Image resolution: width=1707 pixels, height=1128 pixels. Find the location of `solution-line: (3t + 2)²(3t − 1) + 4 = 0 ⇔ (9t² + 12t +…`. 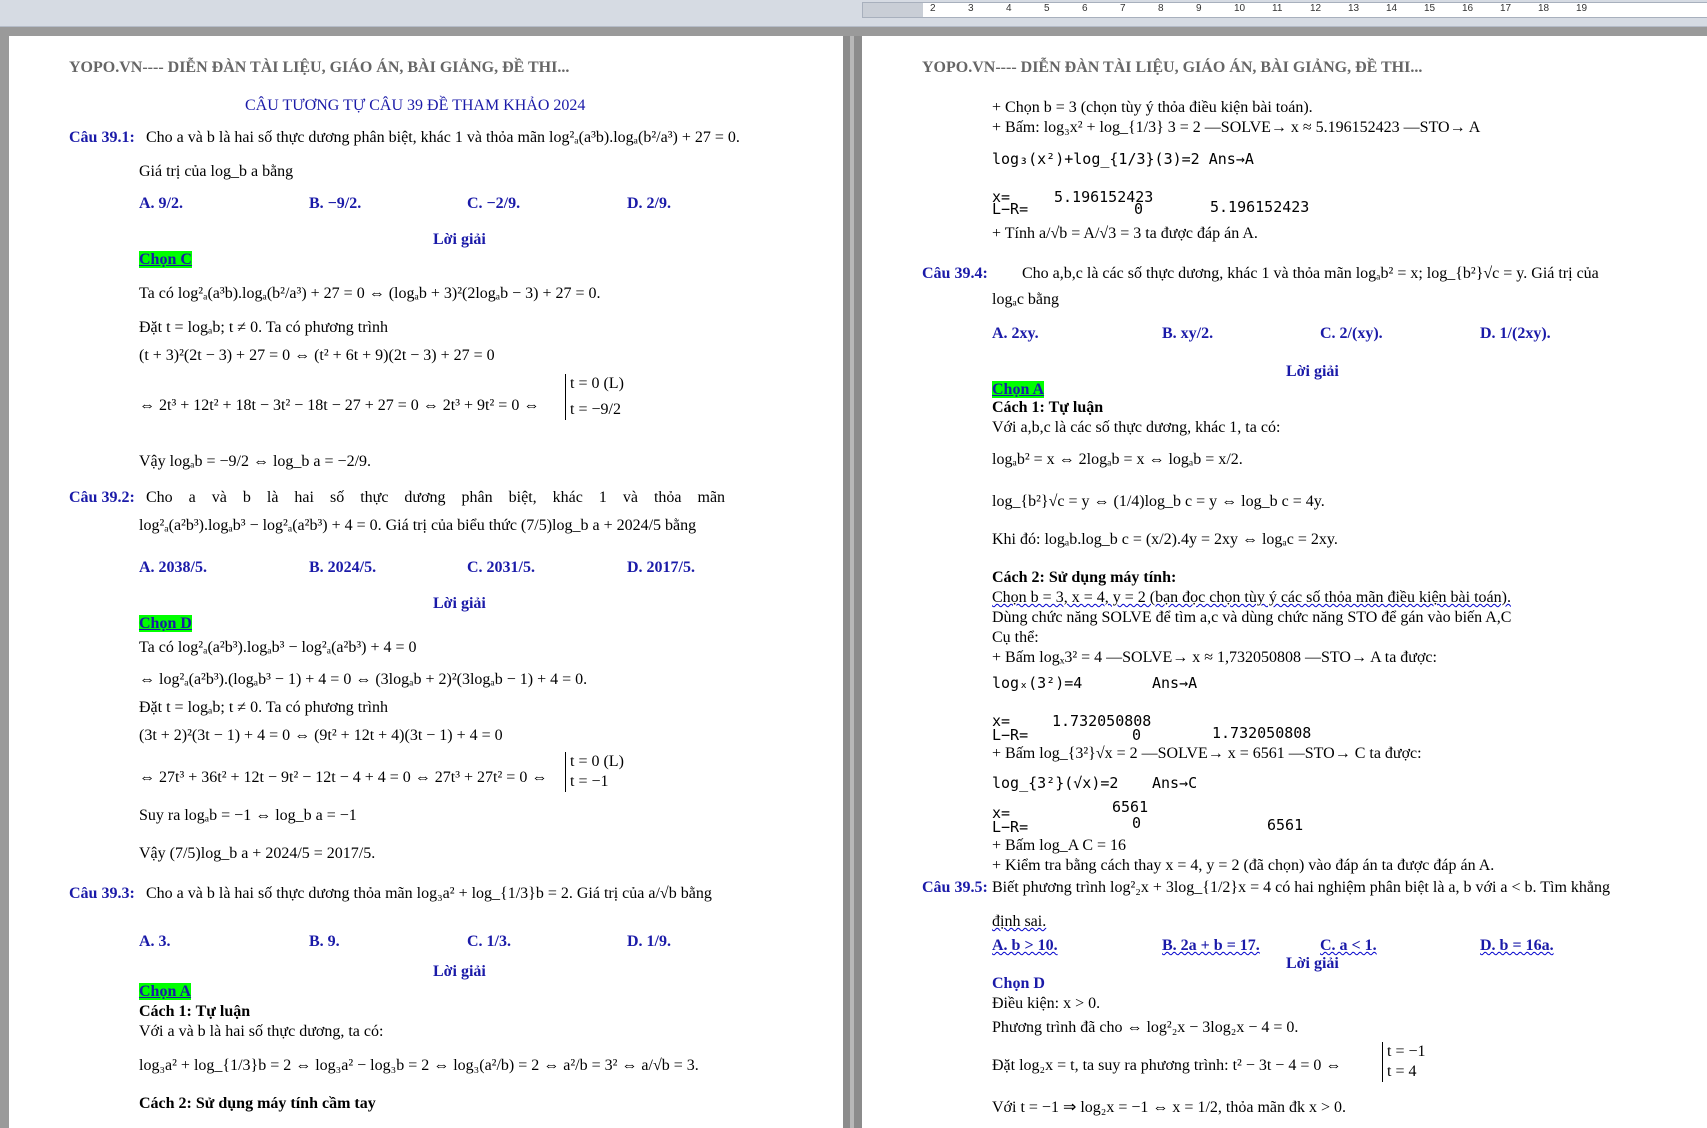

solution-line: (3t + 2)²(3t − 1) + 4 = 0 ⇔ (9t² + 12t +… is located at coordinates (321, 735).